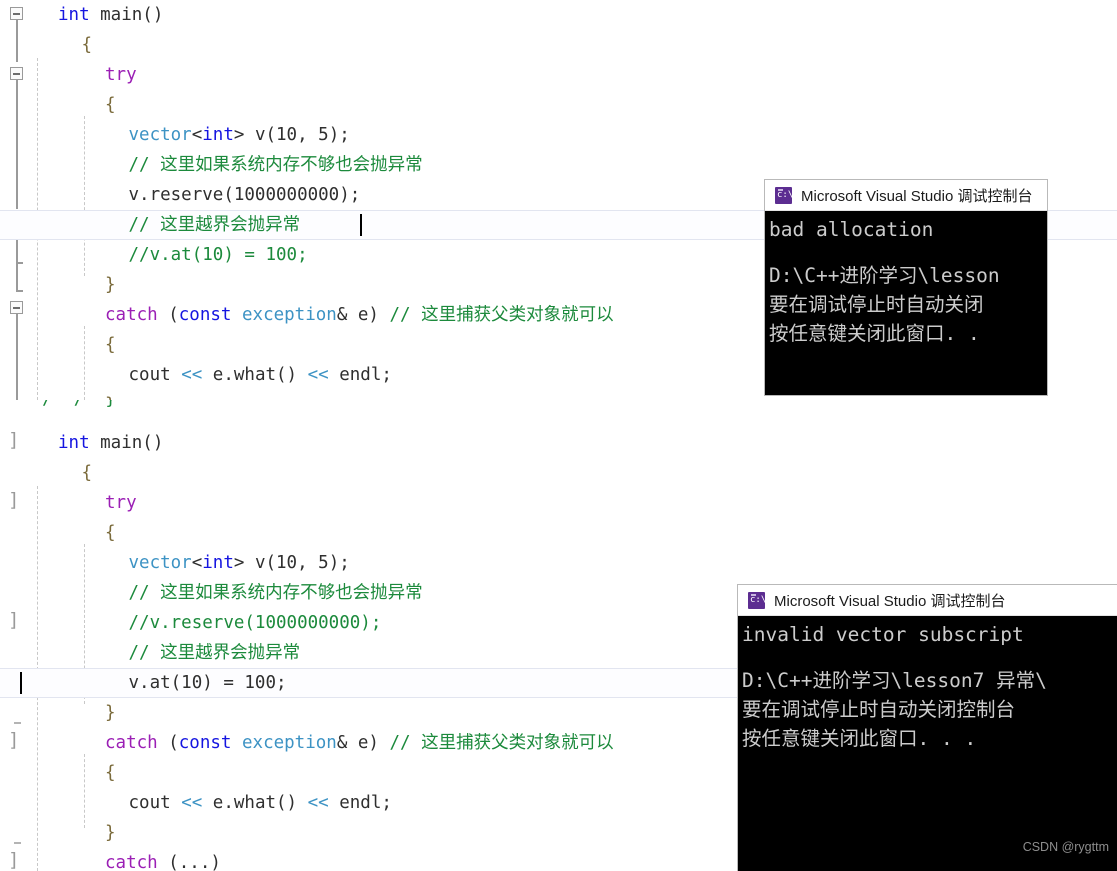  Describe the element at coordinates (197, 135) in the screenshot. I see `code-token: <` at that location.